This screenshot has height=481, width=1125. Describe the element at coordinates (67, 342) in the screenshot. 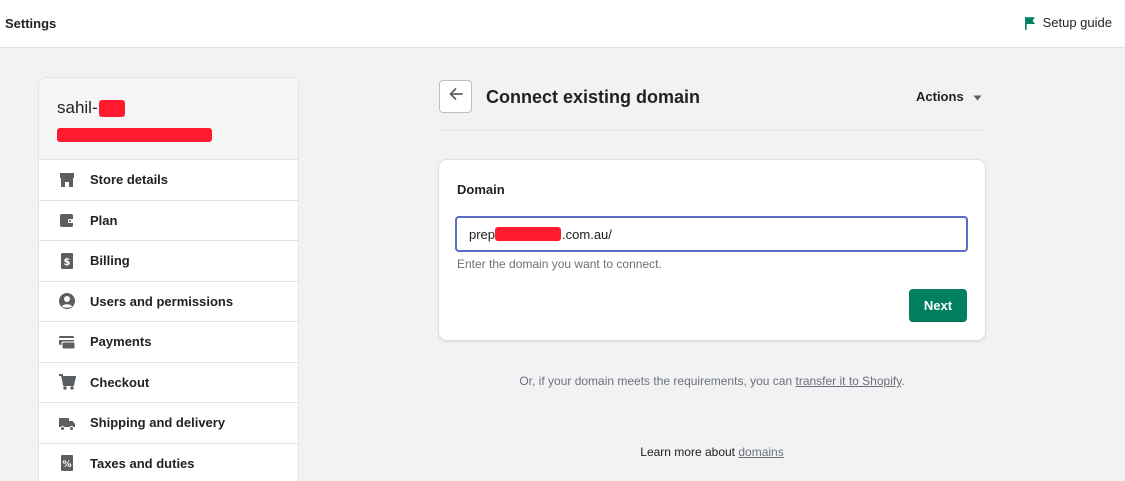

I see `payments-icon` at that location.